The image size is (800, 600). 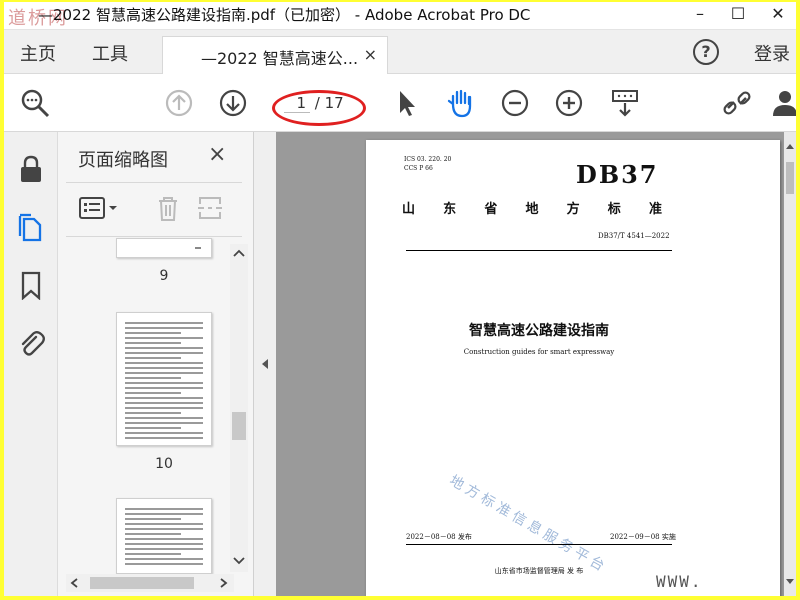 I want to click on header-rule, so click(x=539, y=250).